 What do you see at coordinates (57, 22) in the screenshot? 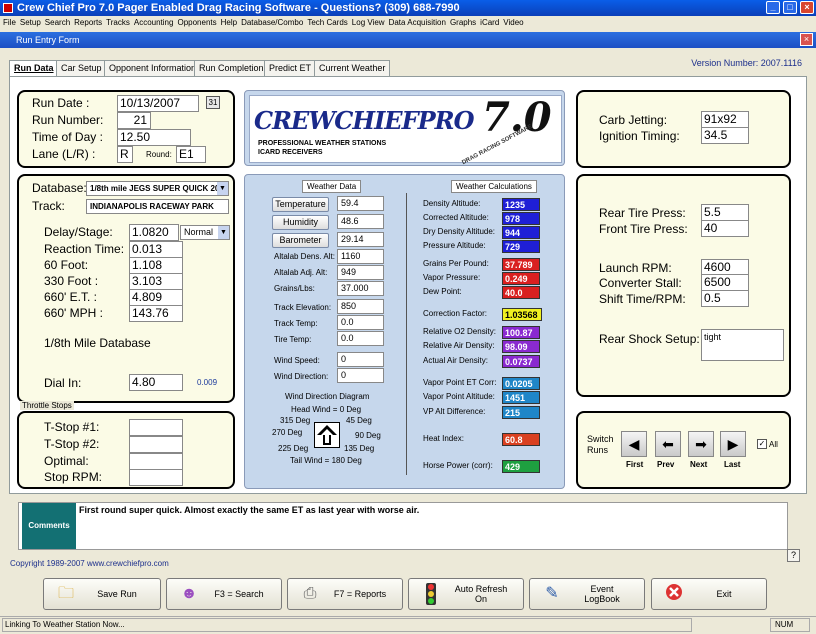
I see `menu-search: Search` at bounding box center [57, 22].